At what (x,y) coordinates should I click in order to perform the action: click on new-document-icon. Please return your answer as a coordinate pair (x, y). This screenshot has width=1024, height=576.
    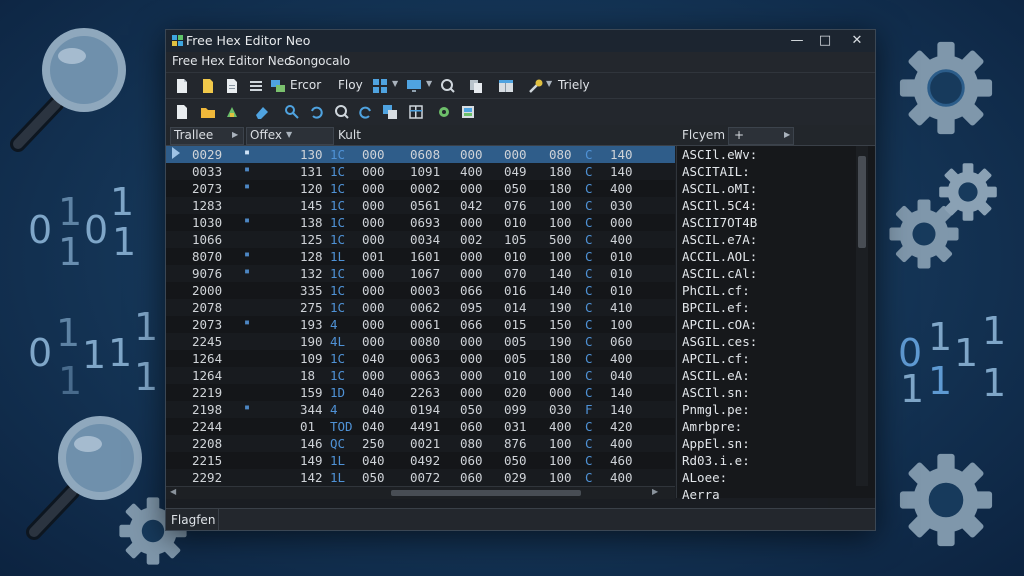
    Looking at the image, I should click on (182, 112).